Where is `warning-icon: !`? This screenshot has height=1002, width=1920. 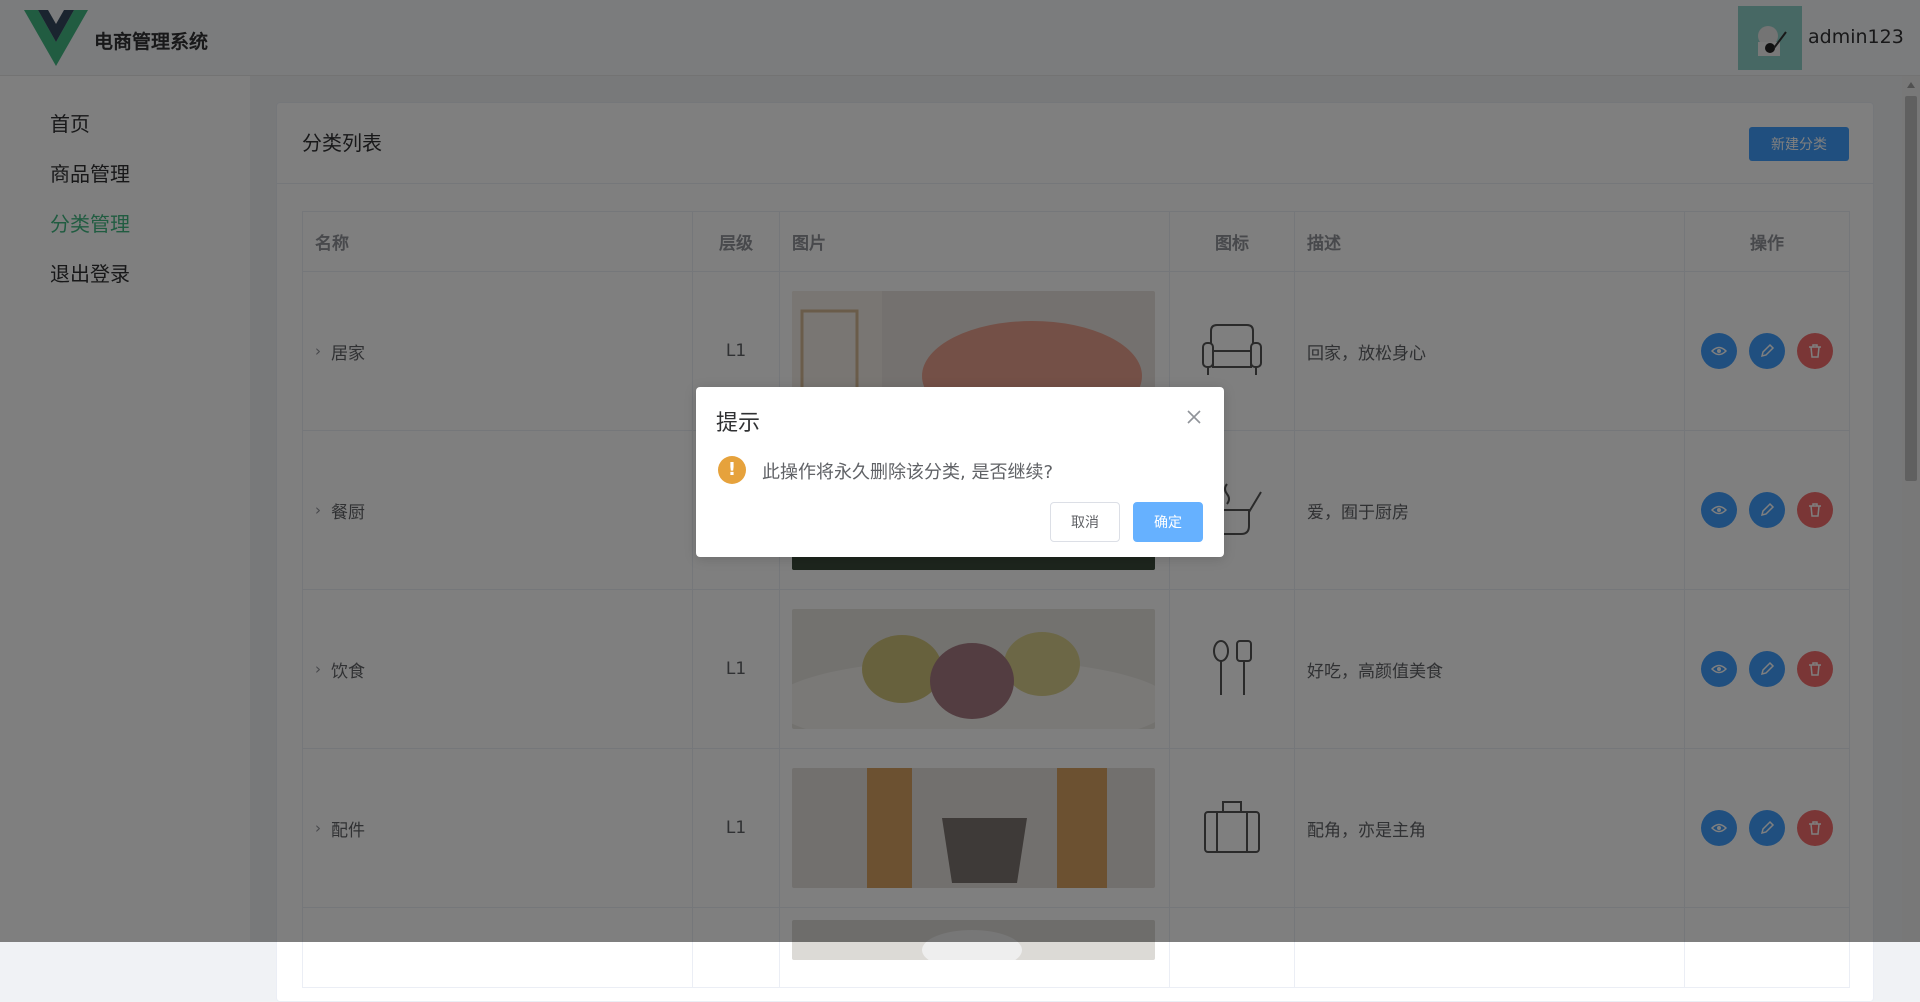
warning-icon: ! is located at coordinates (732, 470).